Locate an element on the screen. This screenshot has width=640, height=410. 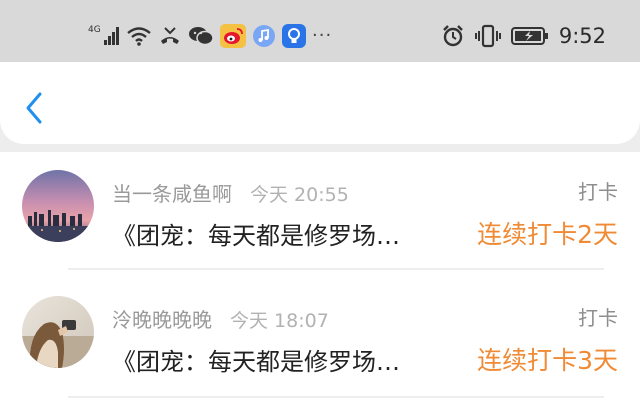
status-time: 9:52 is located at coordinates (582, 36).